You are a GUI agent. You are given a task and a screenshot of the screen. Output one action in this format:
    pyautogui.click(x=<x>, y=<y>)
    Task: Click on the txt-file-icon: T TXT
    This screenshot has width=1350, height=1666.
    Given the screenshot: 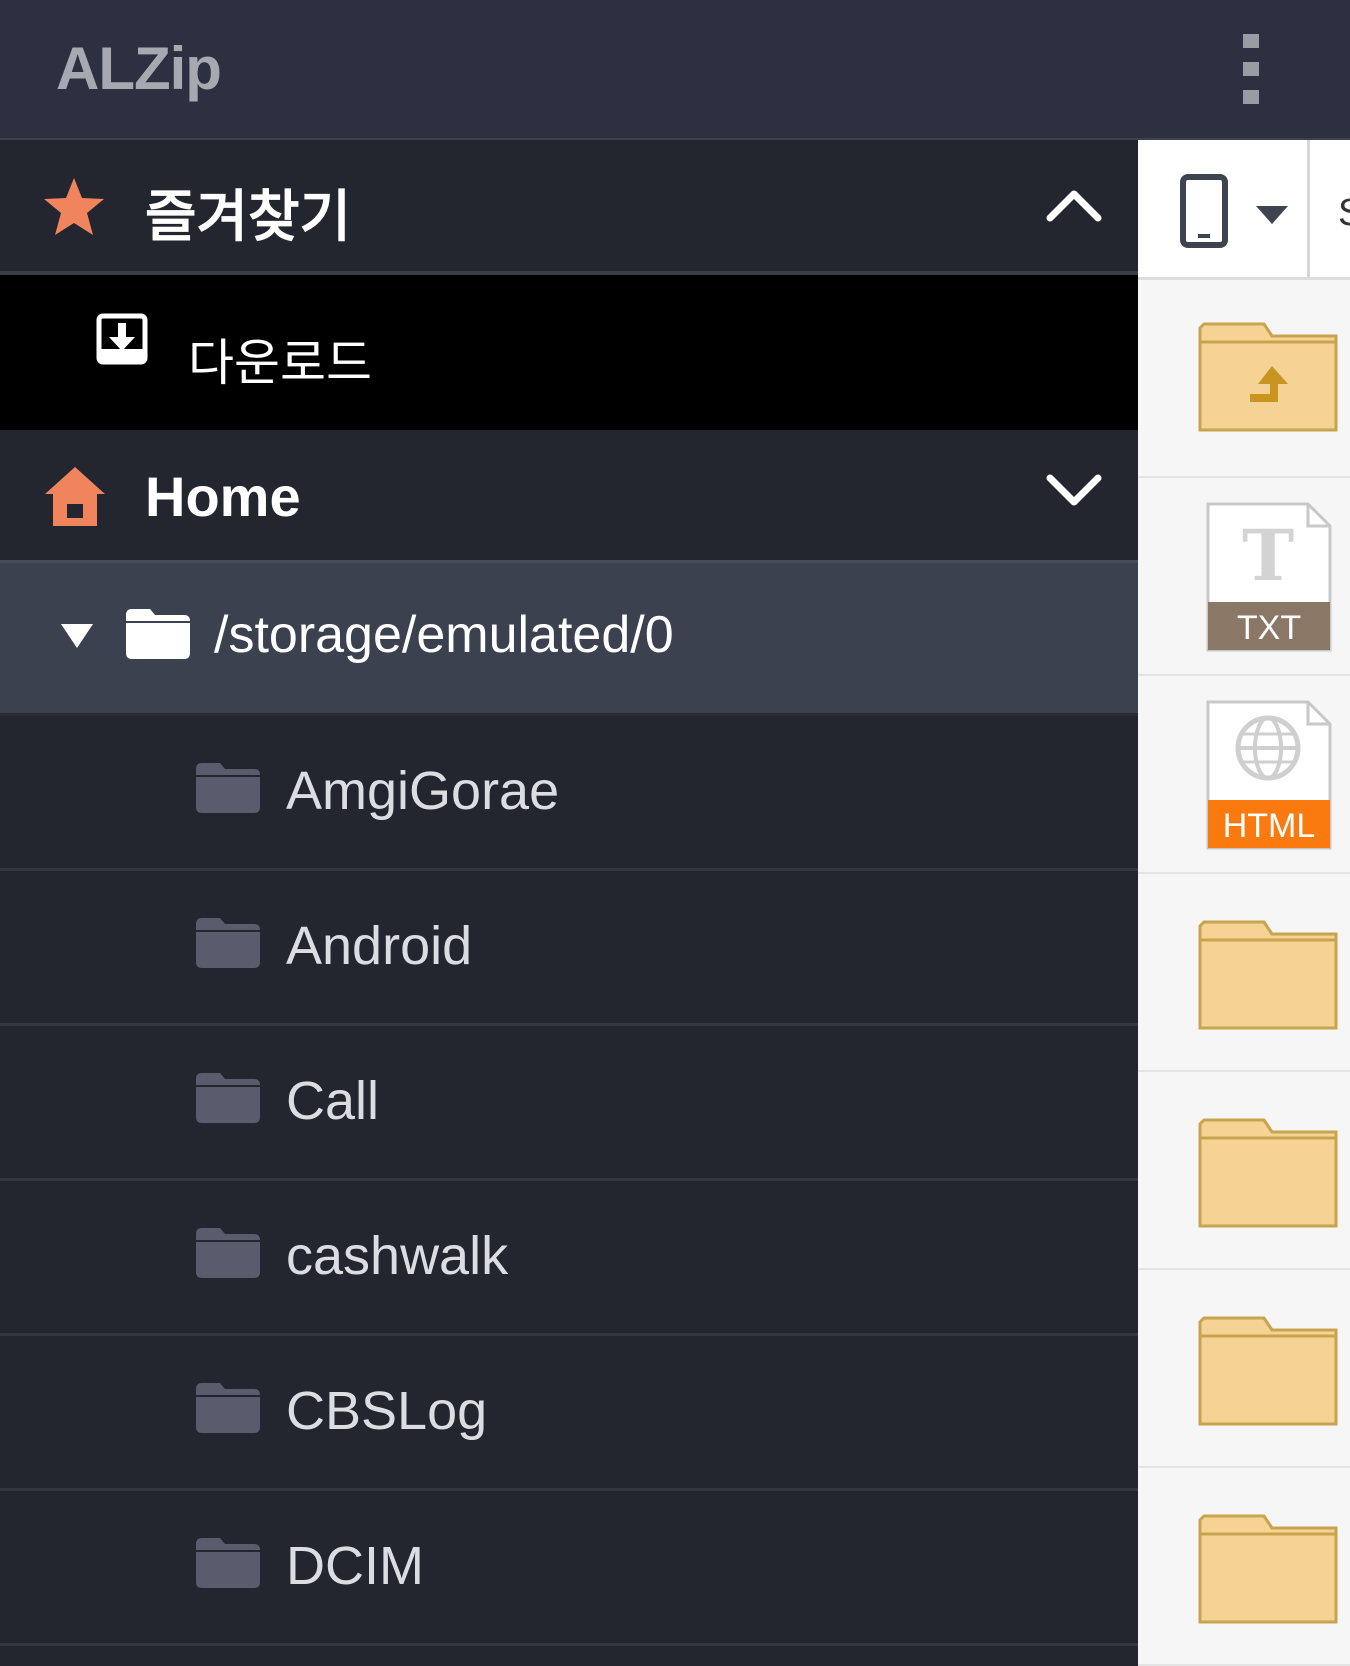 What is the action you would take?
    pyautogui.click(x=1269, y=579)
    